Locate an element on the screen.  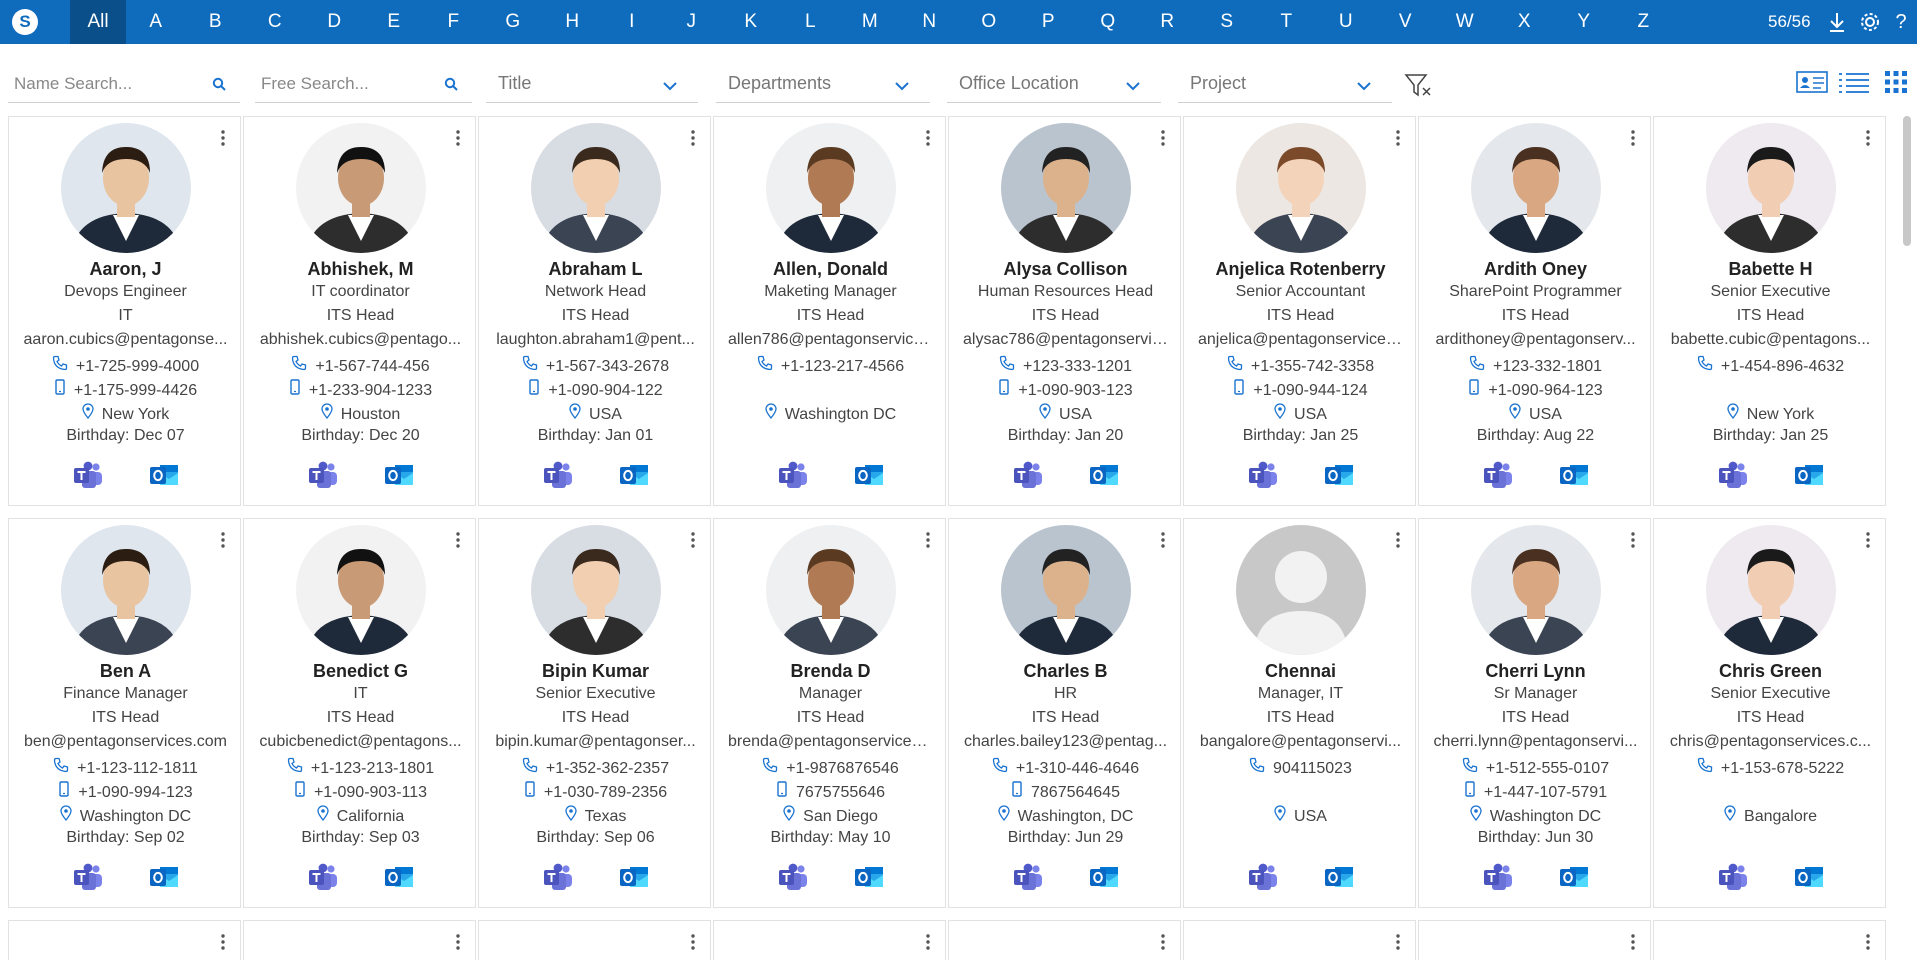
person-name: Anjelica Rotenberry is located at coordinates (1300, 269).